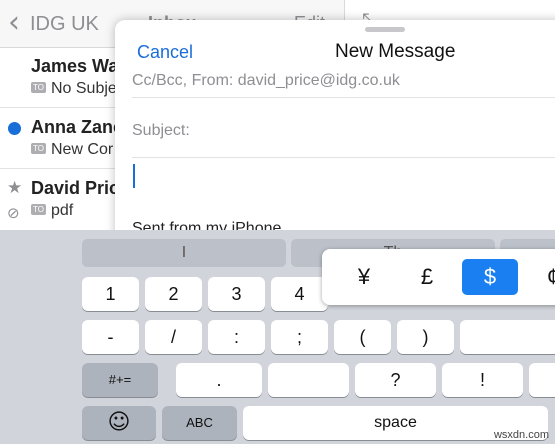 This screenshot has width=555, height=444. What do you see at coordinates (75, 66) in the screenshot?
I see `sender-name: James Wa` at bounding box center [75, 66].